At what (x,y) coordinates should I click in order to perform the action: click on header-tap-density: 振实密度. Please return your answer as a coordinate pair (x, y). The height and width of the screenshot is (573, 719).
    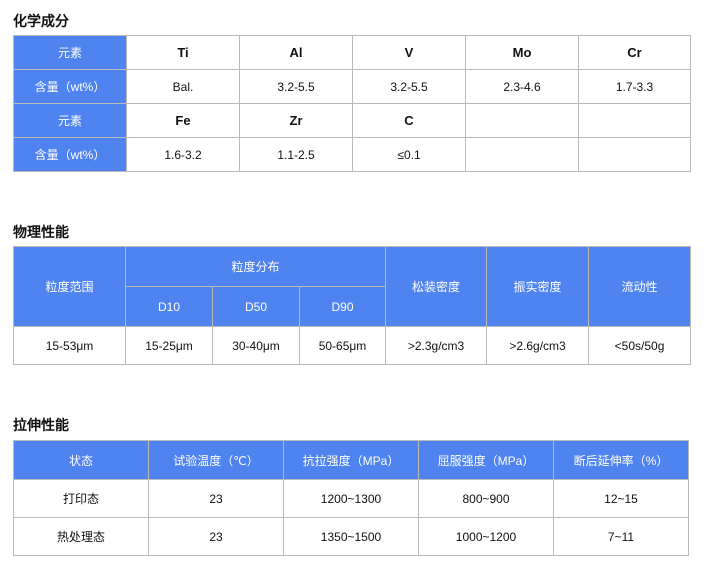
    Looking at the image, I should click on (538, 286).